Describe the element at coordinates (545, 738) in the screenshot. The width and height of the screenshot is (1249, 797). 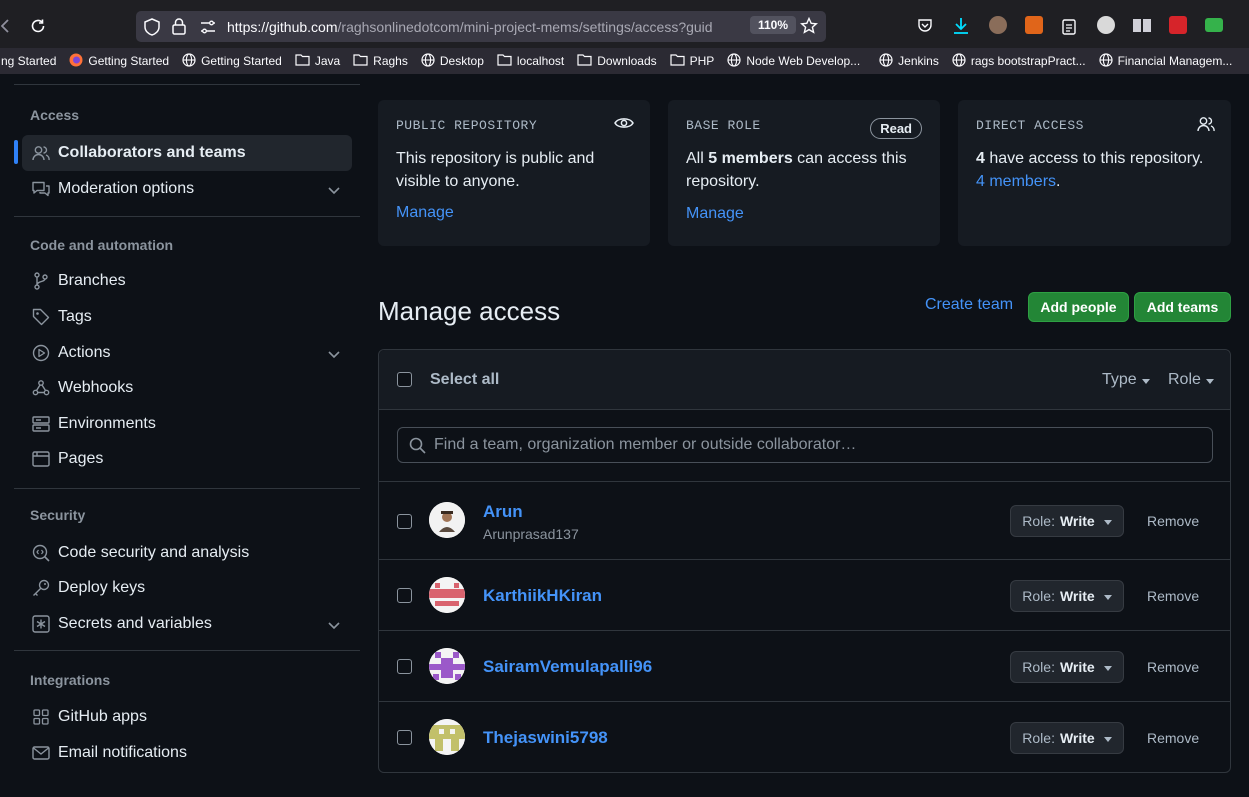
I see `collaborator-name-link: Thejaswini5798` at that location.